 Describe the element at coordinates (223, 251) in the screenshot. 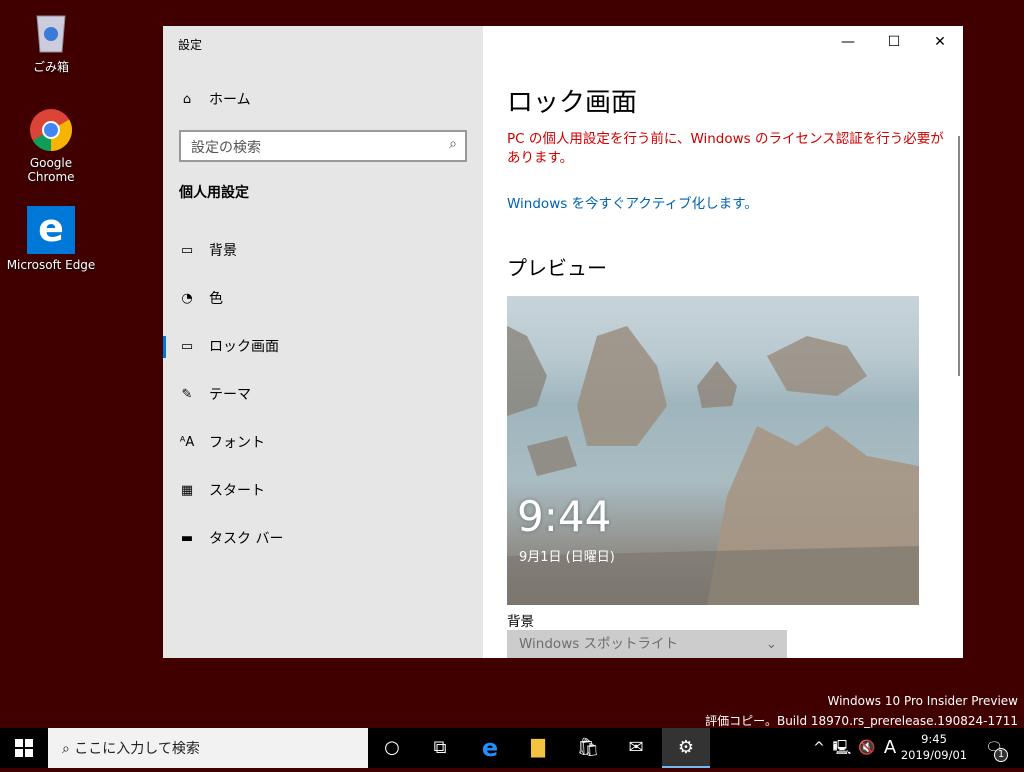

I see `nav-label: 背景` at that location.